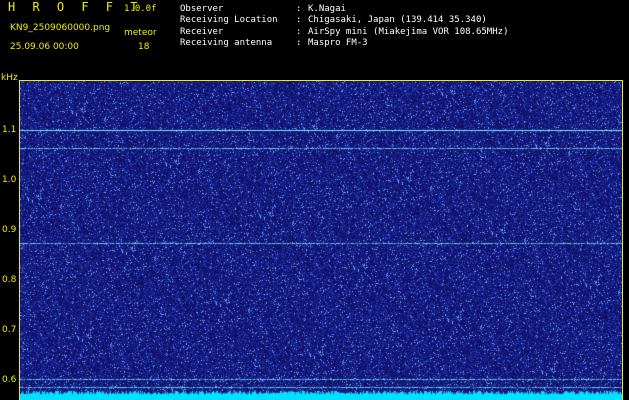  I want to click on meta-label-location: Receiving Location, so click(229, 20).